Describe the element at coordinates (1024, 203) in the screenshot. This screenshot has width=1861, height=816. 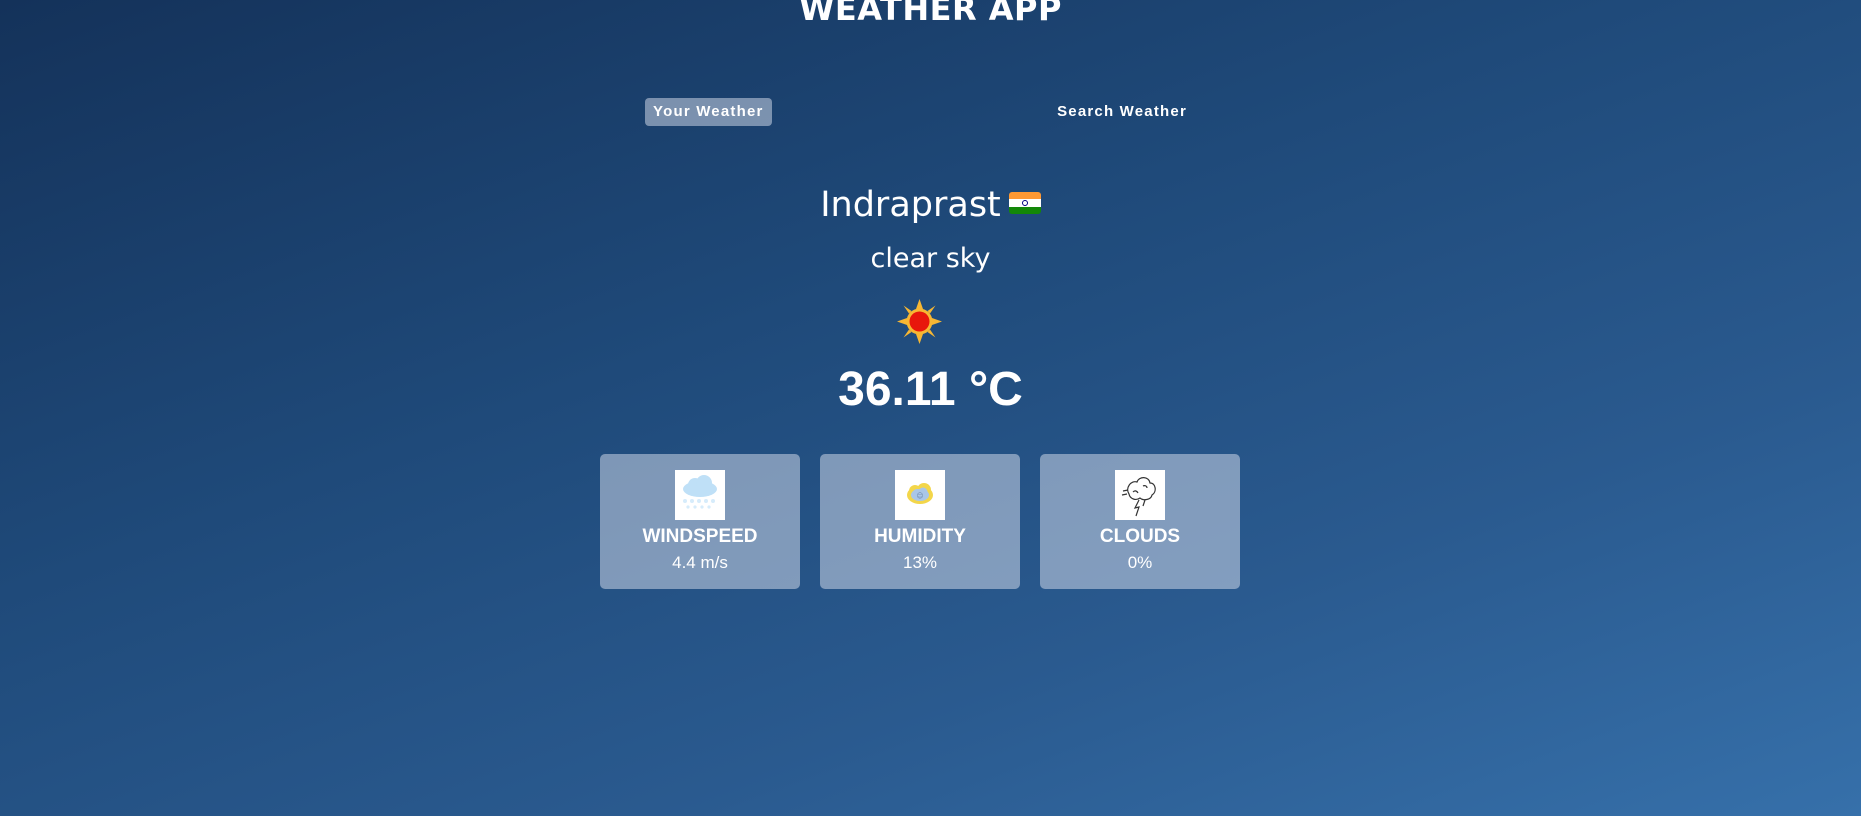
I see `india-flag-icon` at that location.